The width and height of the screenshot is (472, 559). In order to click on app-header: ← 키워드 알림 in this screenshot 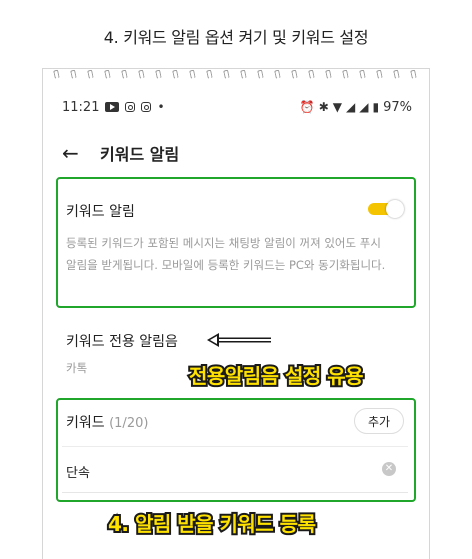, I will do `click(120, 153)`.